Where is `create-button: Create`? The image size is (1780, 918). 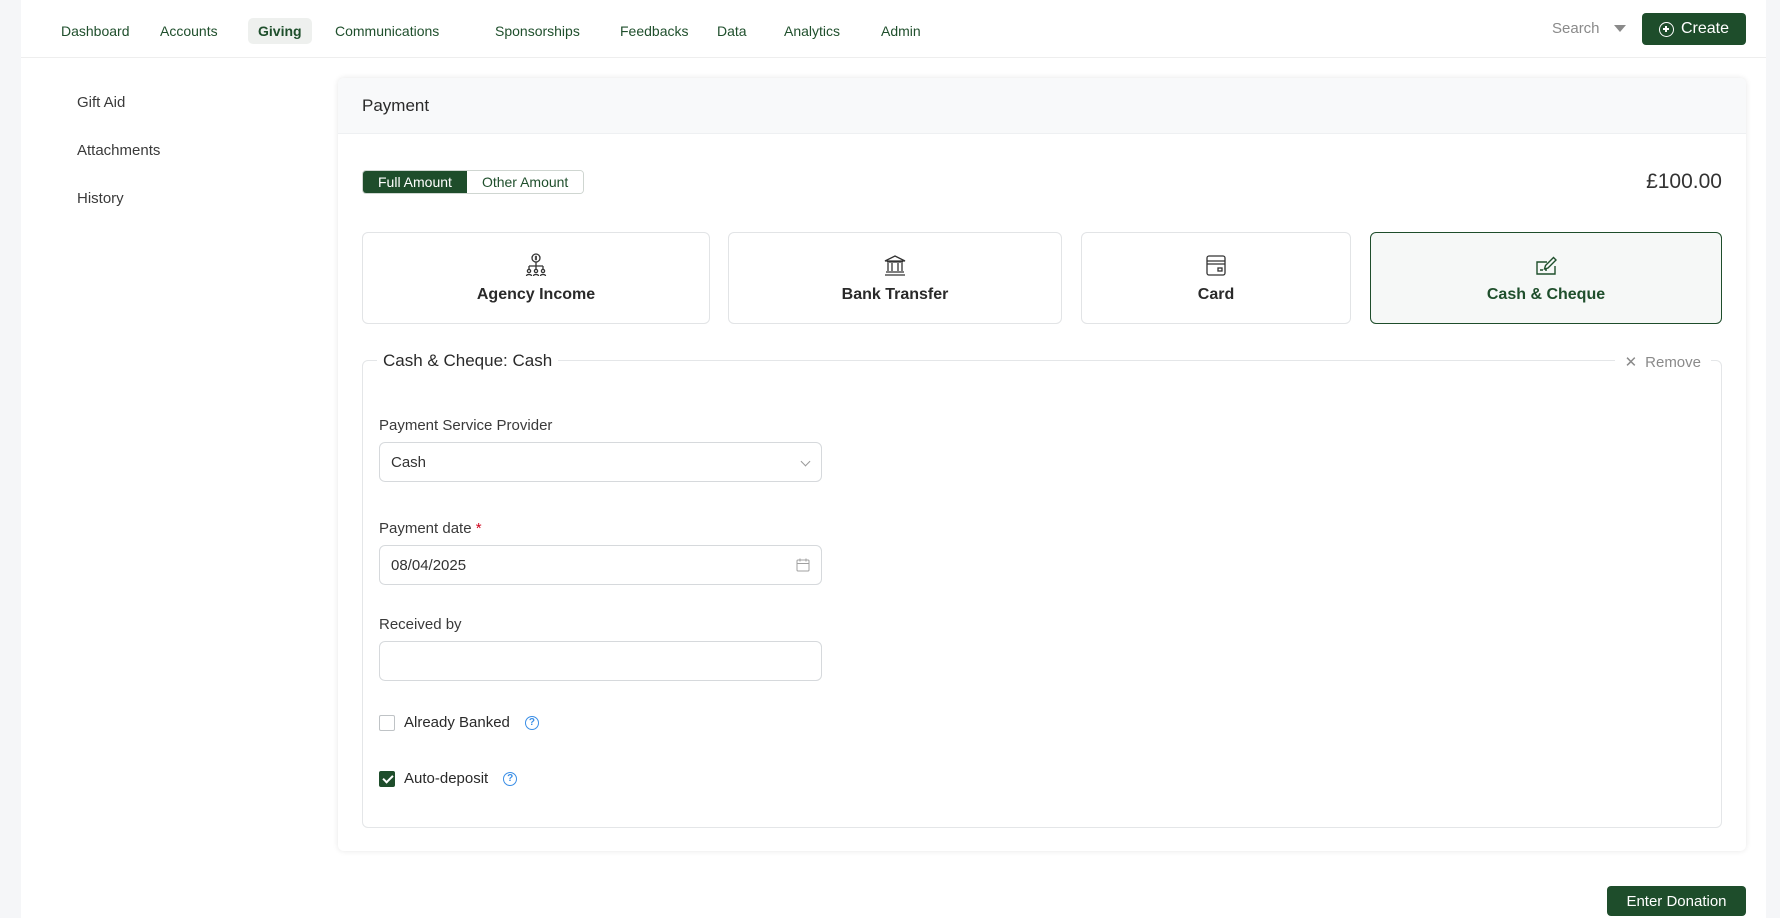
create-button: Create is located at coordinates (1694, 29).